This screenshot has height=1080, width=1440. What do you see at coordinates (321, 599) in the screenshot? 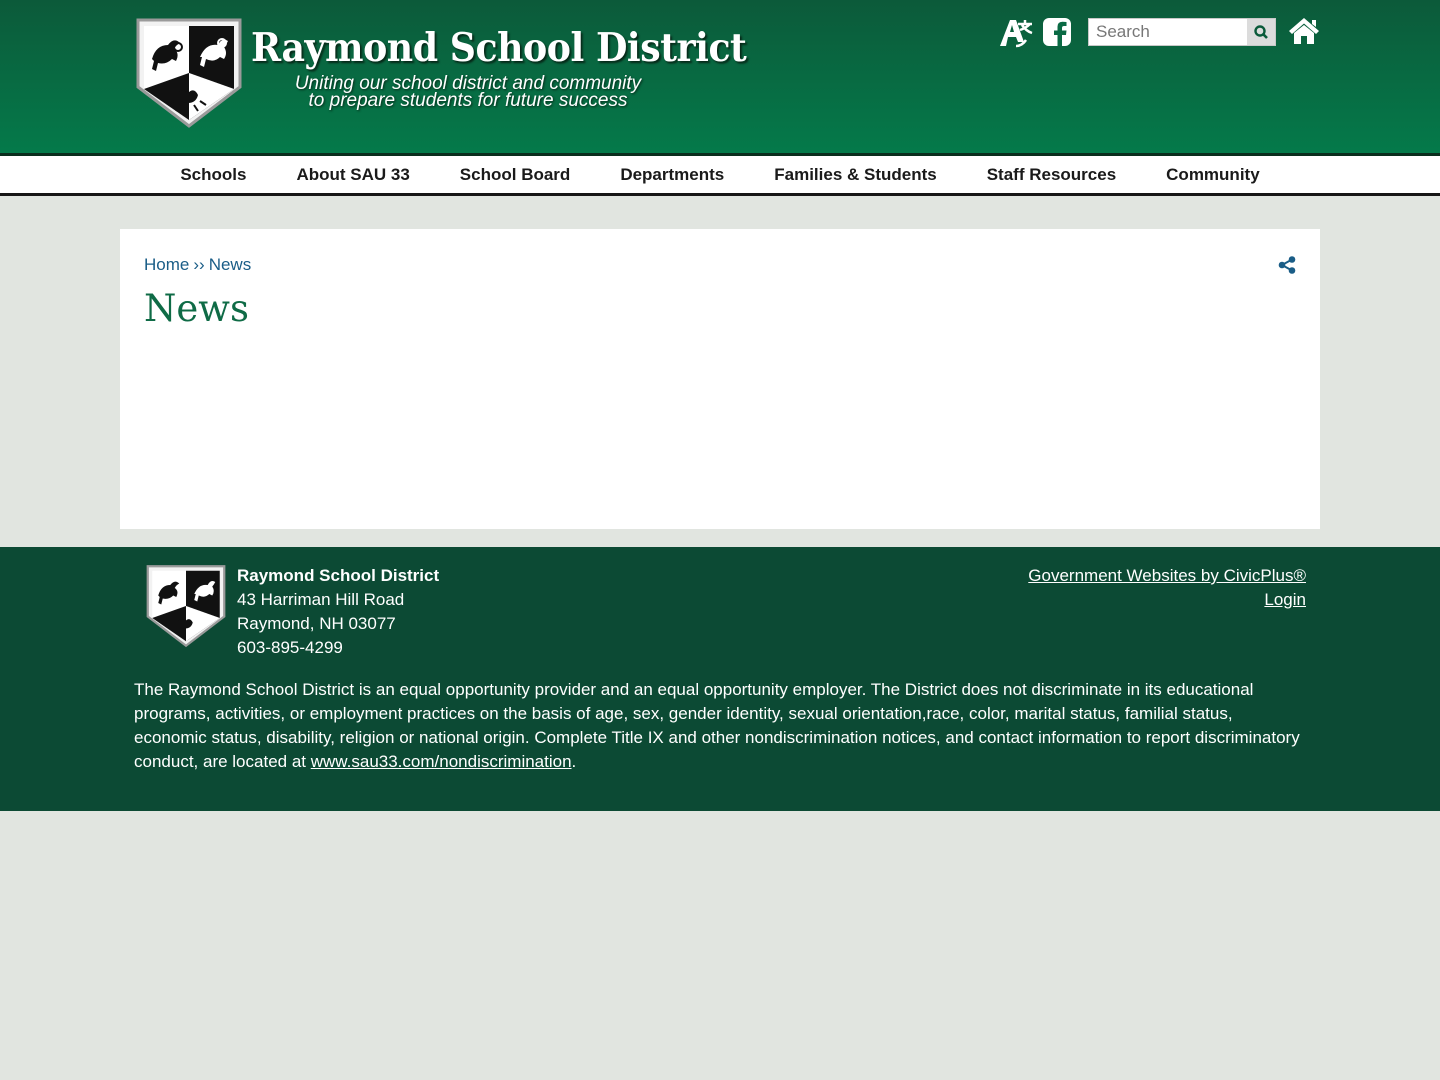
I see `footer-address-line-1: 43 Harriman Hill Road` at bounding box center [321, 599].